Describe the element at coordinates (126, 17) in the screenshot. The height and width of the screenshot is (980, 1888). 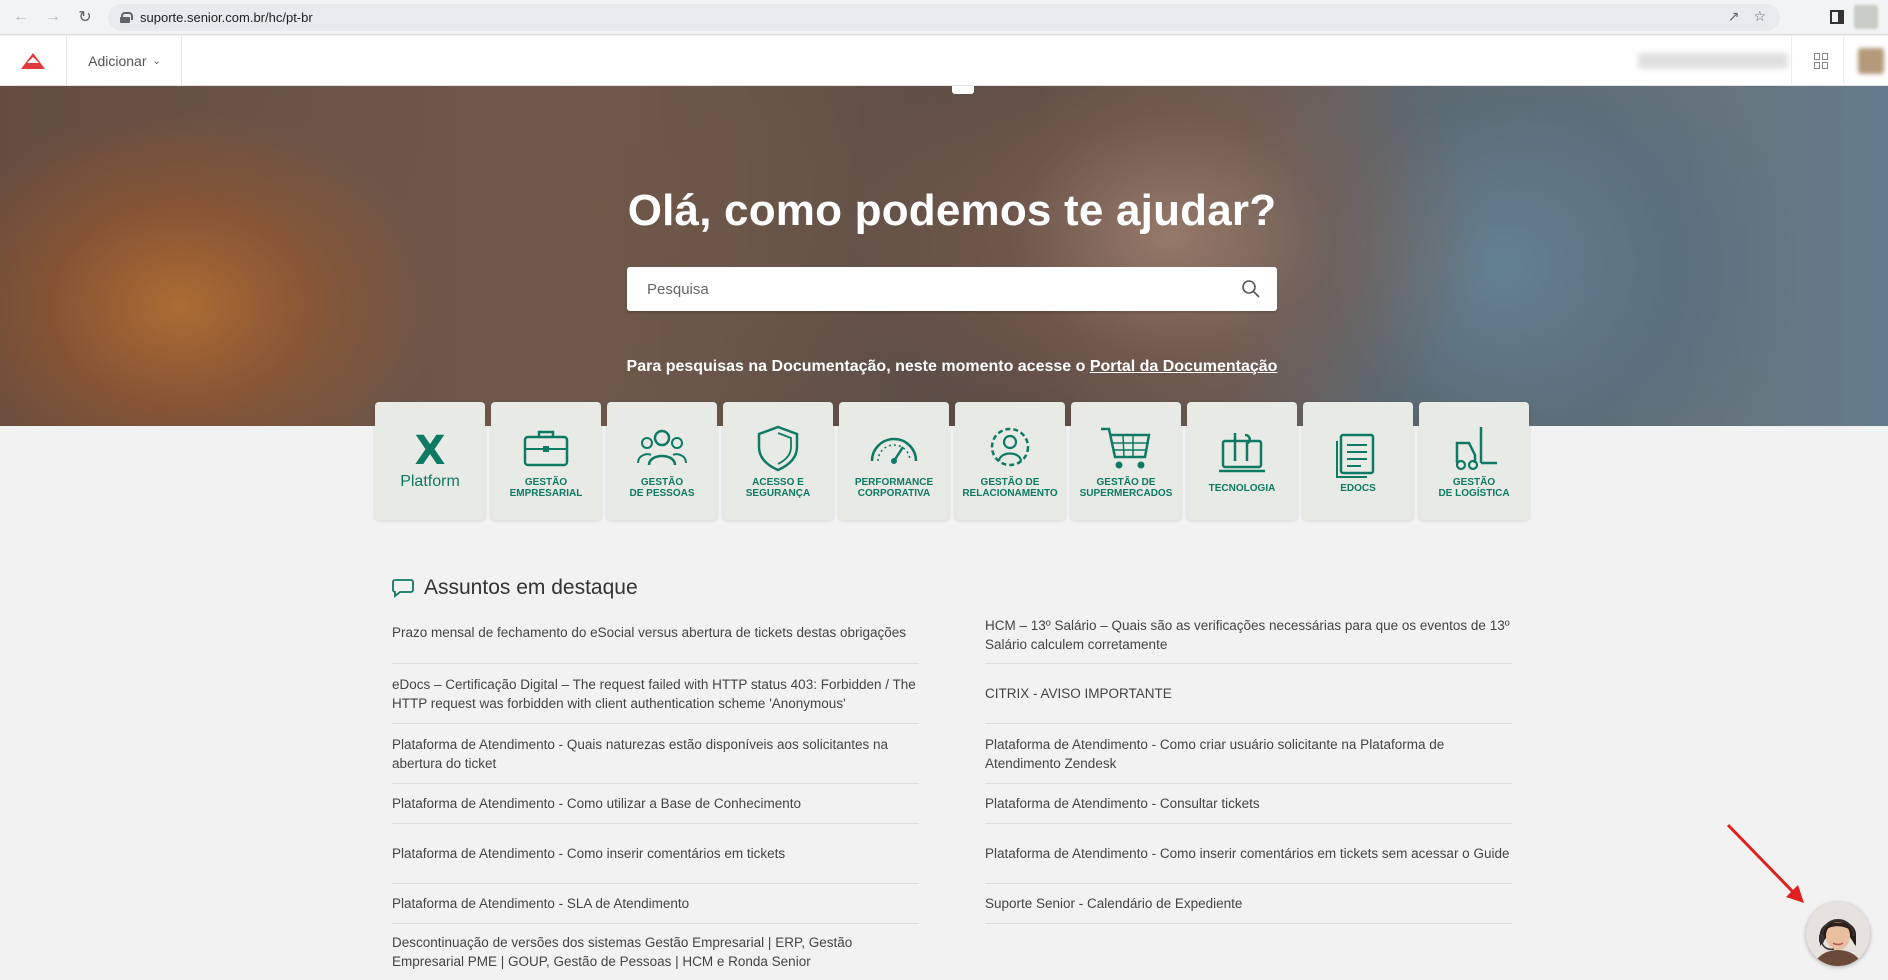
I see `lock-icon` at that location.